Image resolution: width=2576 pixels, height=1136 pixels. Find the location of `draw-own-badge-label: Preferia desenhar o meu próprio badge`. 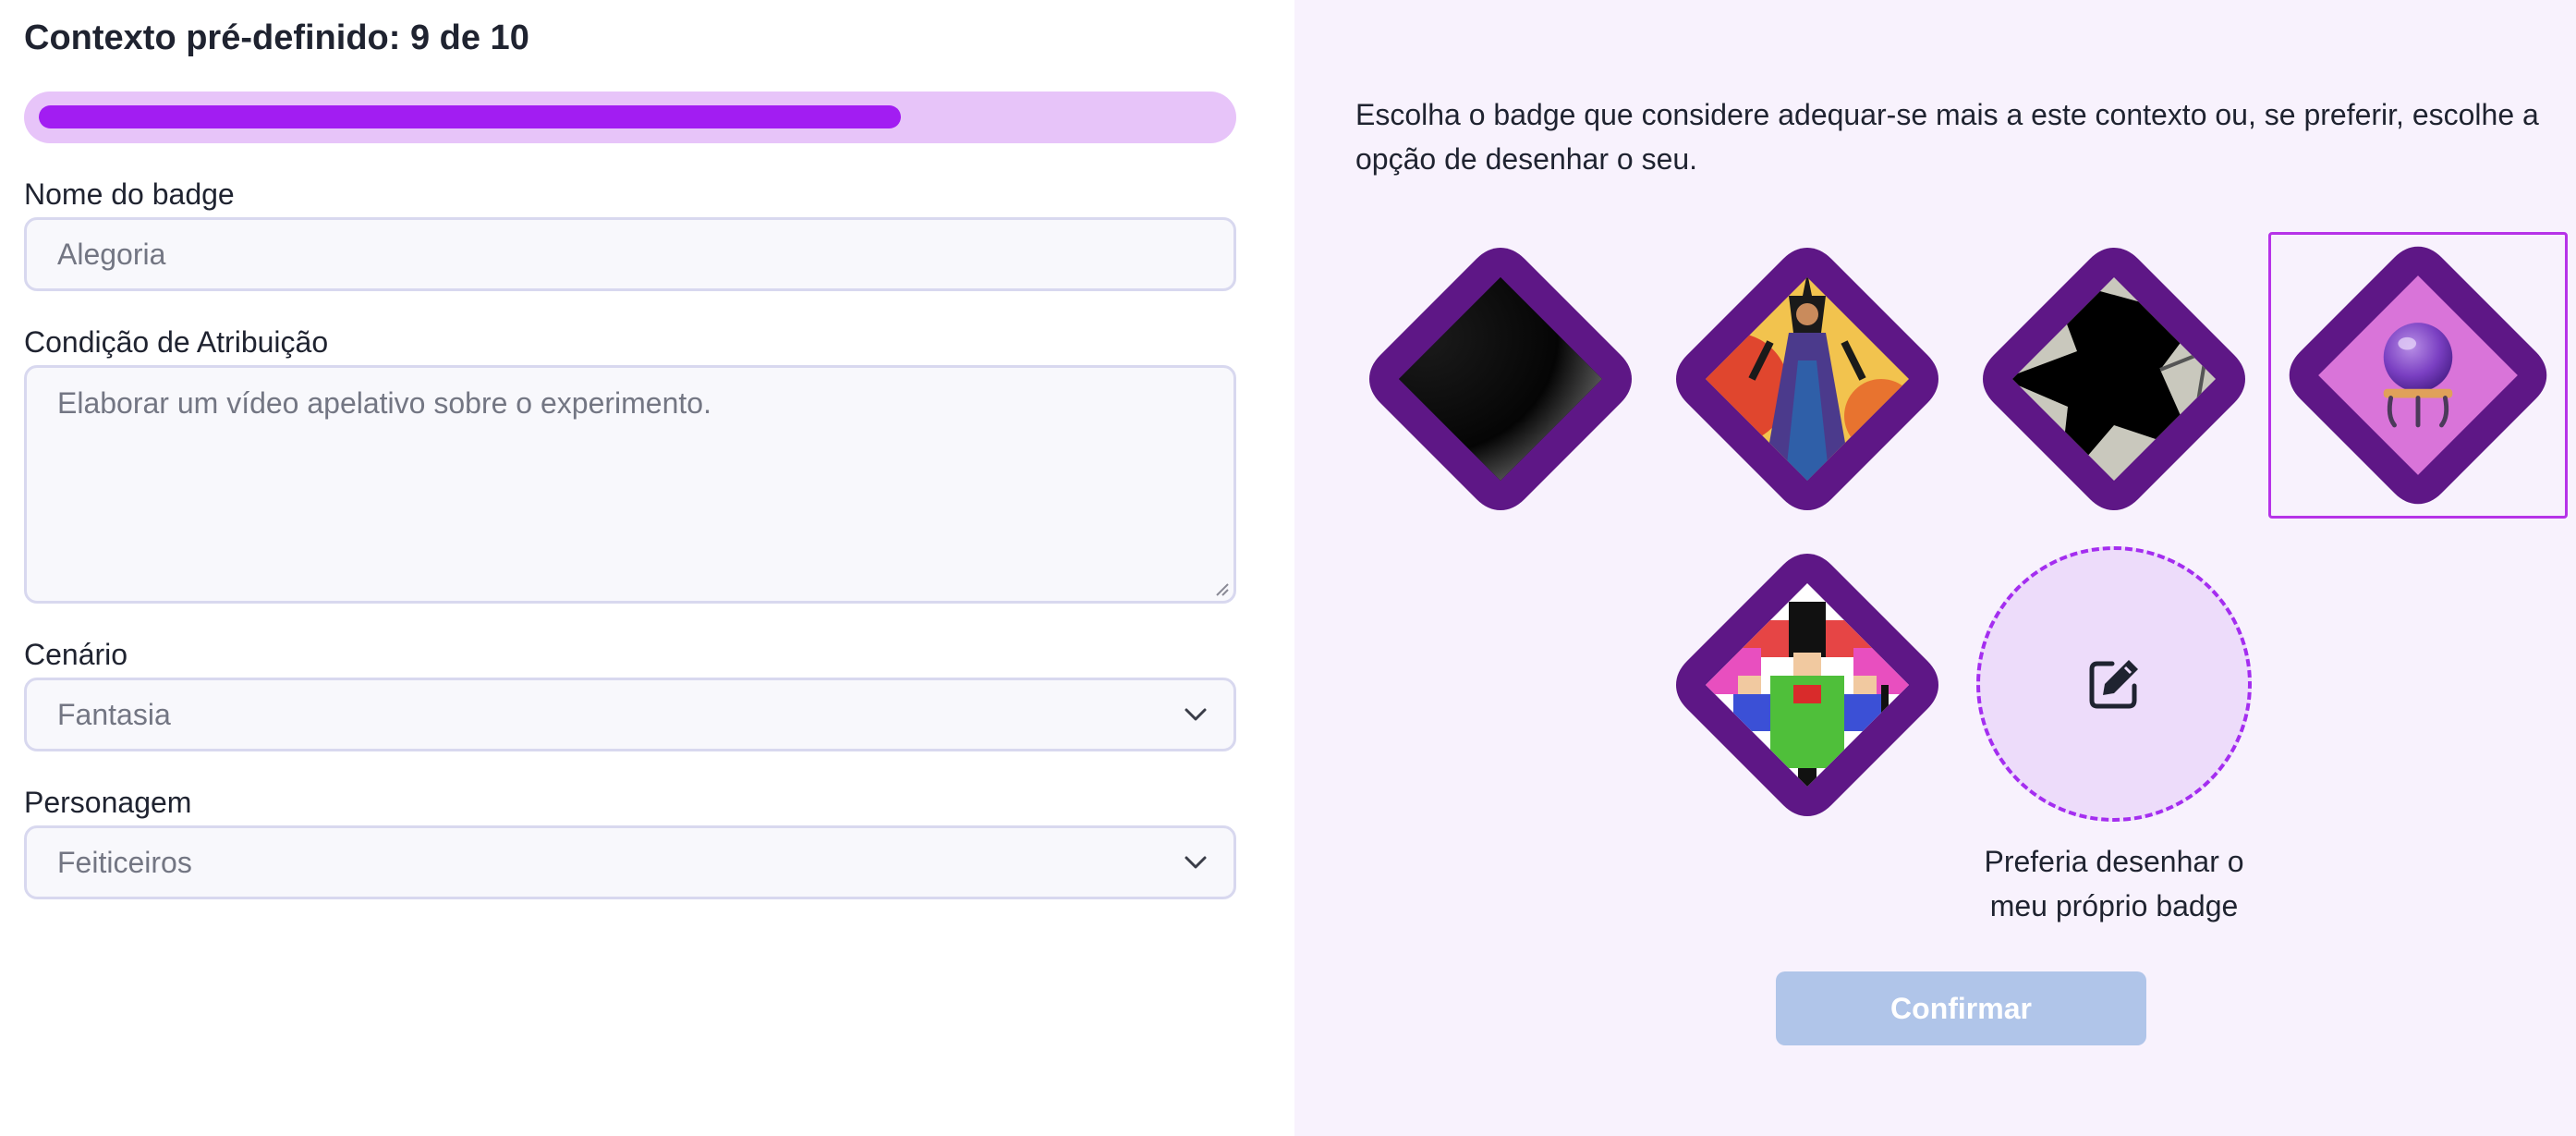

draw-own-badge-label: Preferia desenhar o meu próprio badge is located at coordinates (2114, 883).